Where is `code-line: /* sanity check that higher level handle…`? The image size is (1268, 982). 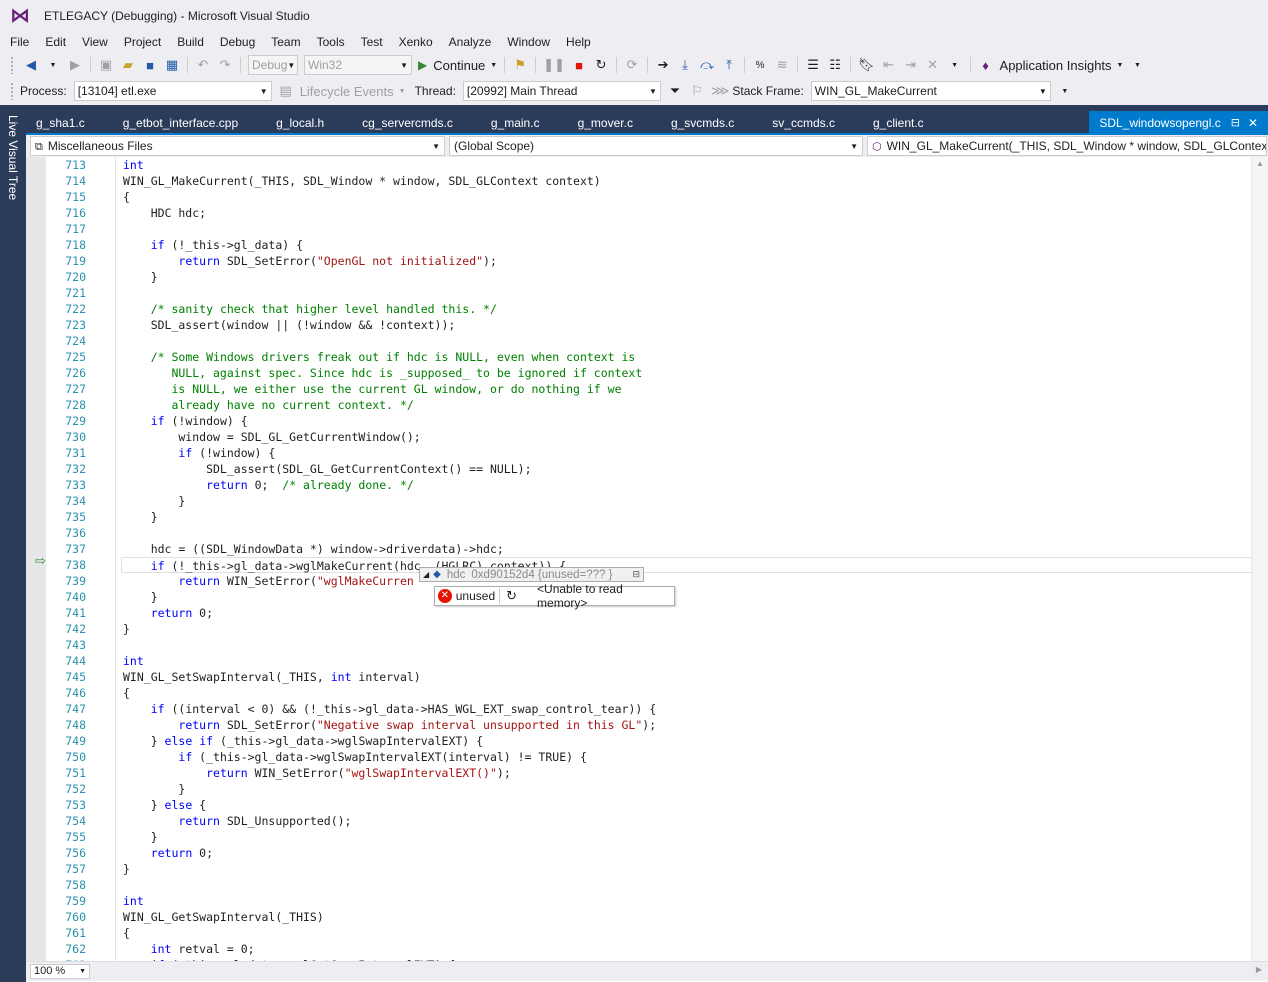 code-line: /* sanity check that higher level handle… is located at coordinates (688, 309).